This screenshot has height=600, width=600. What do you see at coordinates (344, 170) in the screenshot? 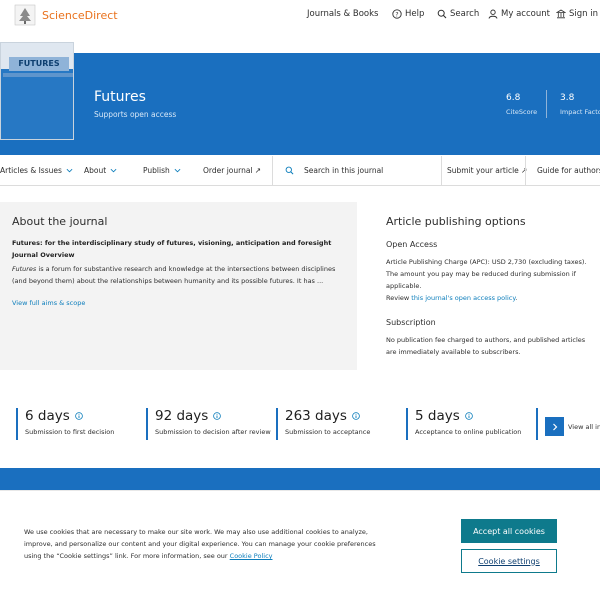
I see `search-placeholder: Search in this journal` at bounding box center [344, 170].